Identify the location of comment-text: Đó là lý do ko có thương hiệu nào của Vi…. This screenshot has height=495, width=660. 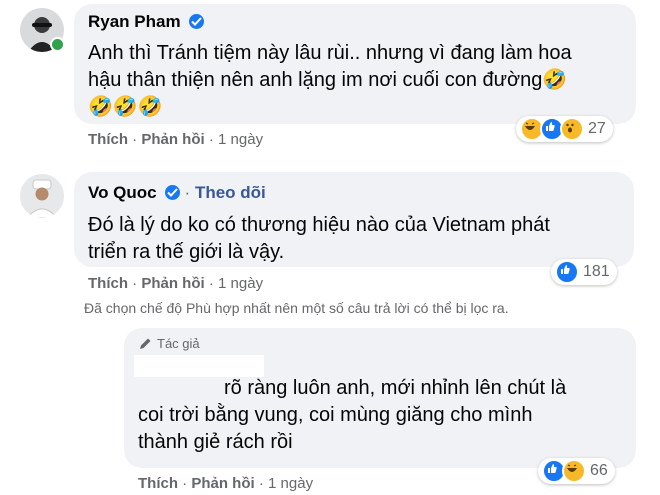
(358, 239).